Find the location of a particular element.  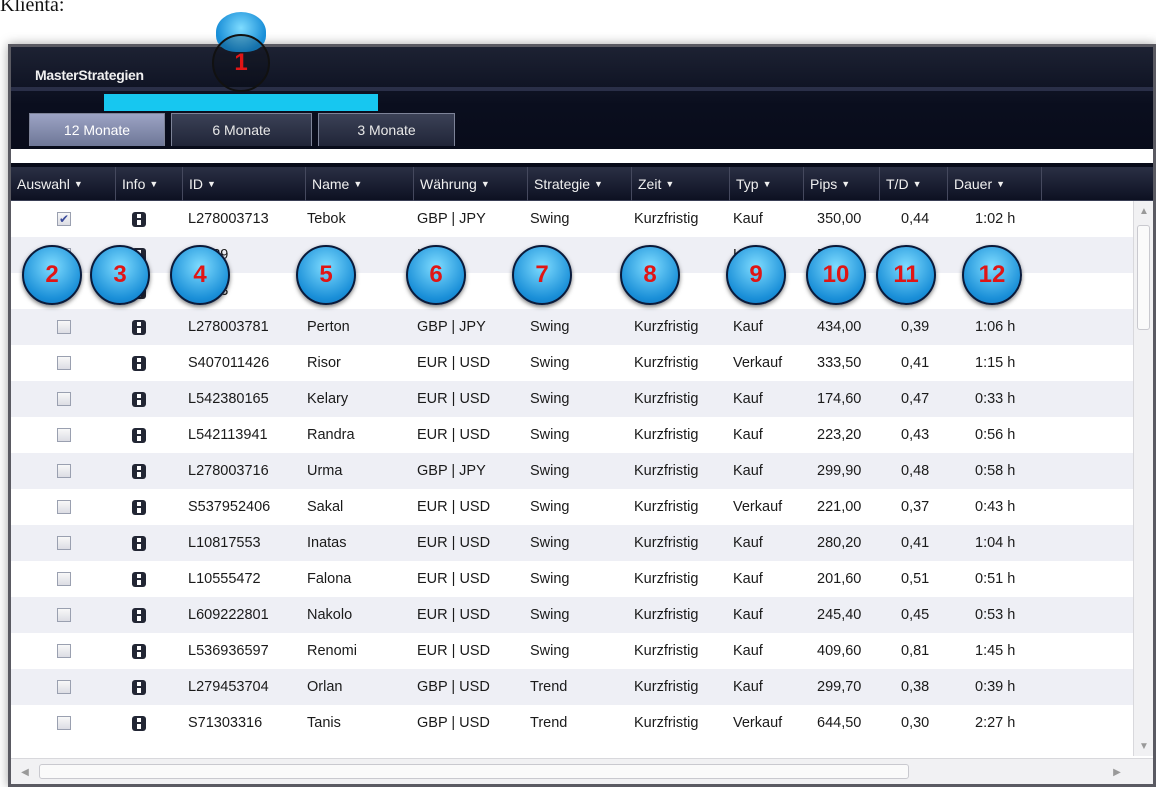

column-header-0: Auswahl ▼ is located at coordinates (63, 184).